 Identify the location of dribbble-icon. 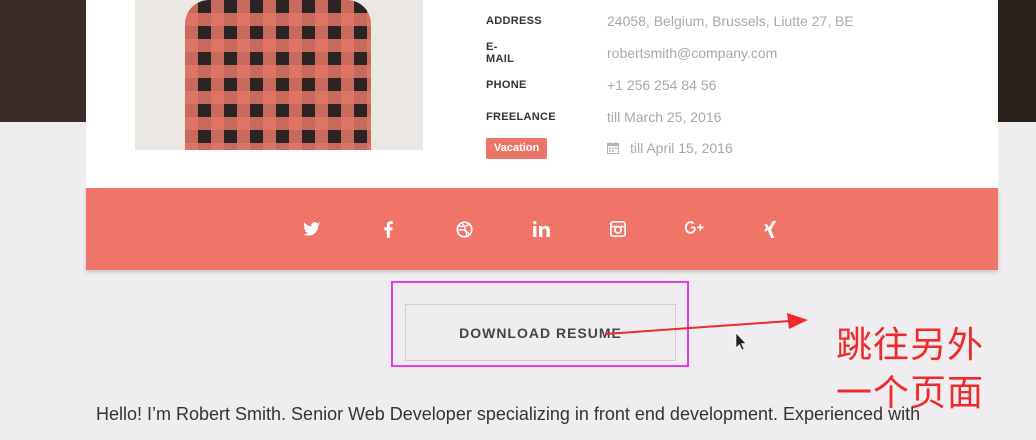
(464, 229).